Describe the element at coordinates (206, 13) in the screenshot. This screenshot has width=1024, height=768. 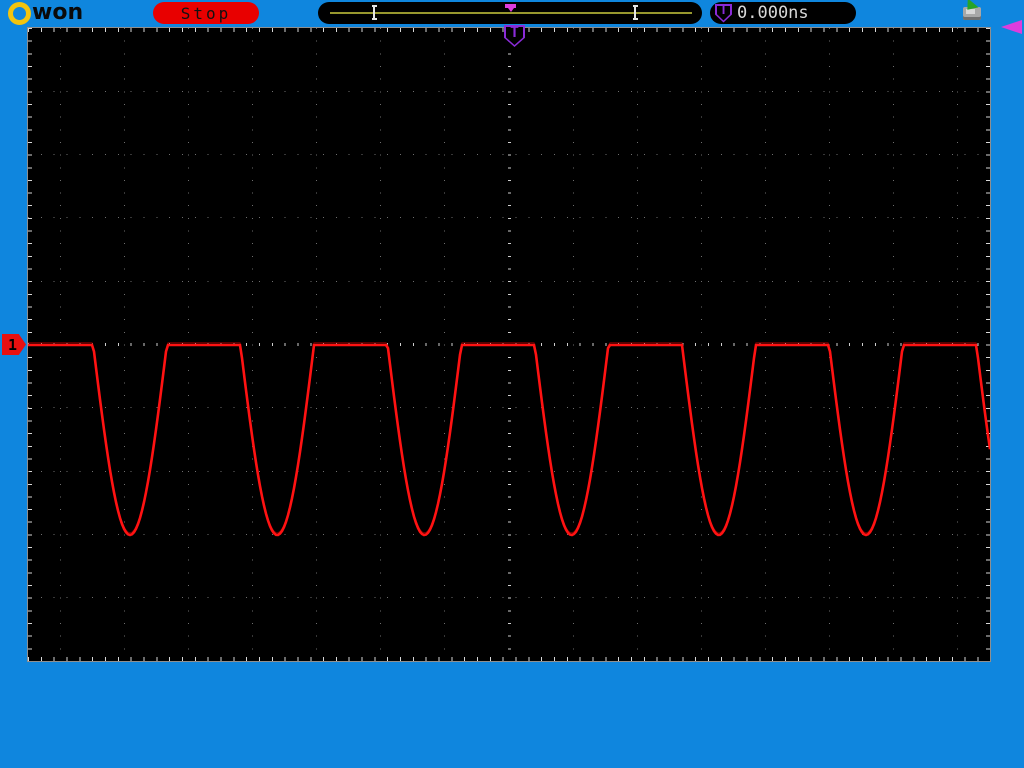
I see `run-status-badge: Stop` at that location.